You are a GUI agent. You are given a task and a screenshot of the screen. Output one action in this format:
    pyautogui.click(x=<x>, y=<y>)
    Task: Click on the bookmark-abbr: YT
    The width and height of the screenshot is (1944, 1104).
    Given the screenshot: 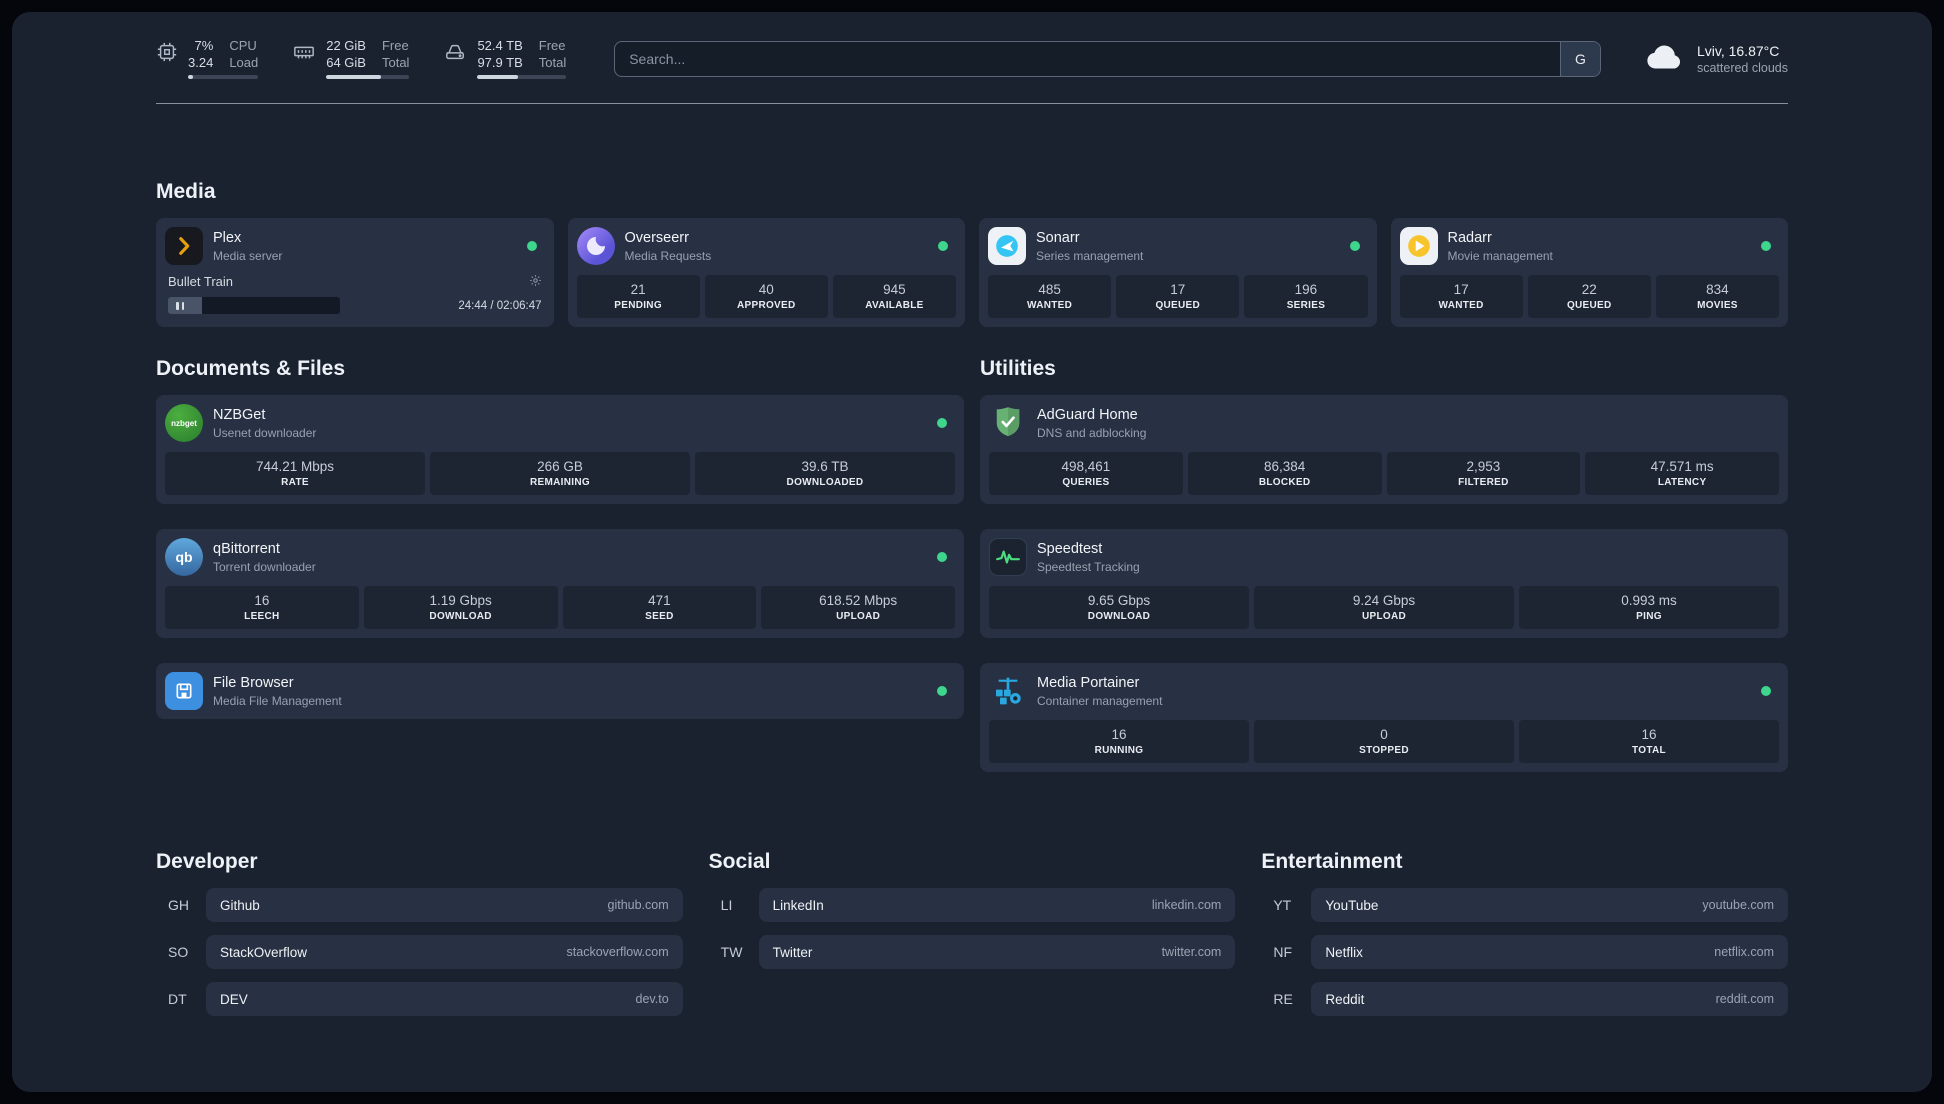 What is the action you would take?
    pyautogui.click(x=1282, y=905)
    